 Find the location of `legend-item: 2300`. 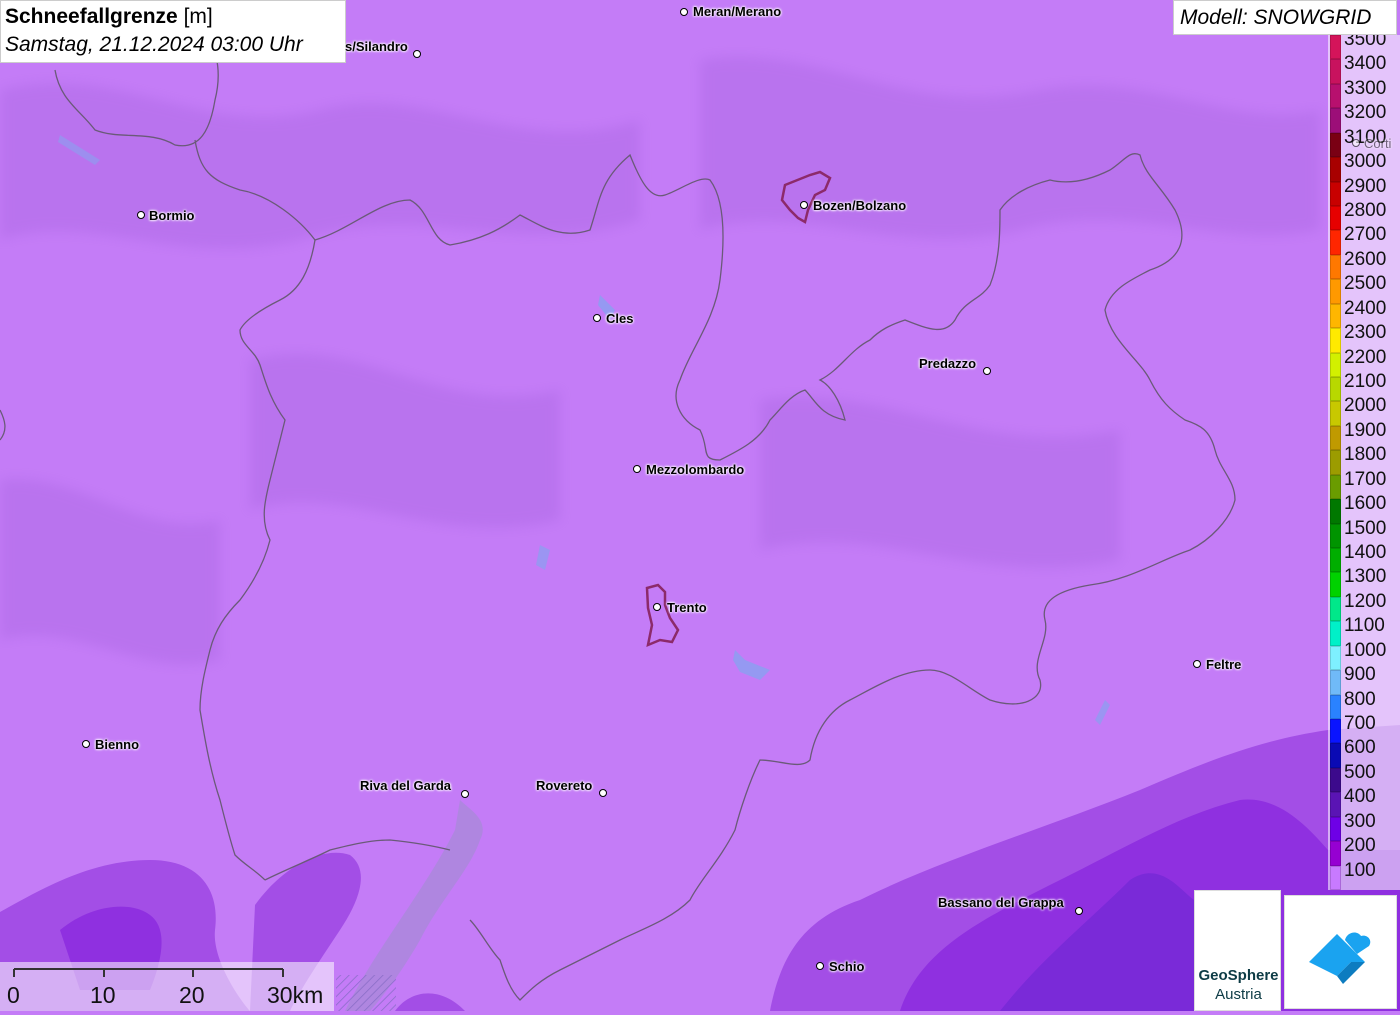

legend-item: 2300 is located at coordinates (1364, 336).